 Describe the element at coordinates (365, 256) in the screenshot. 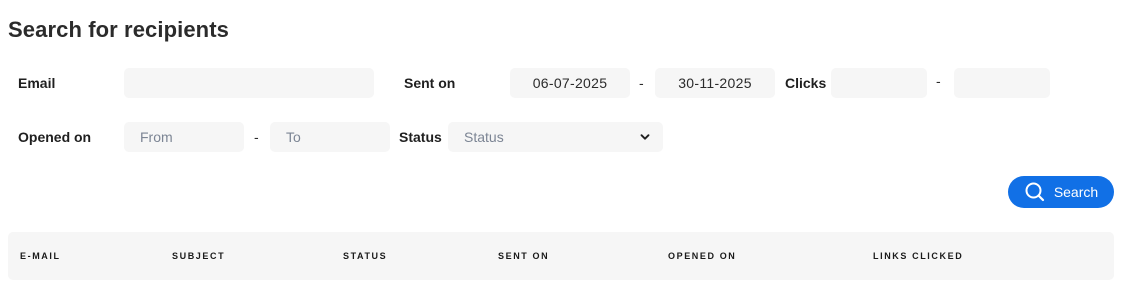

I see `column-header-status: STATUS` at that location.